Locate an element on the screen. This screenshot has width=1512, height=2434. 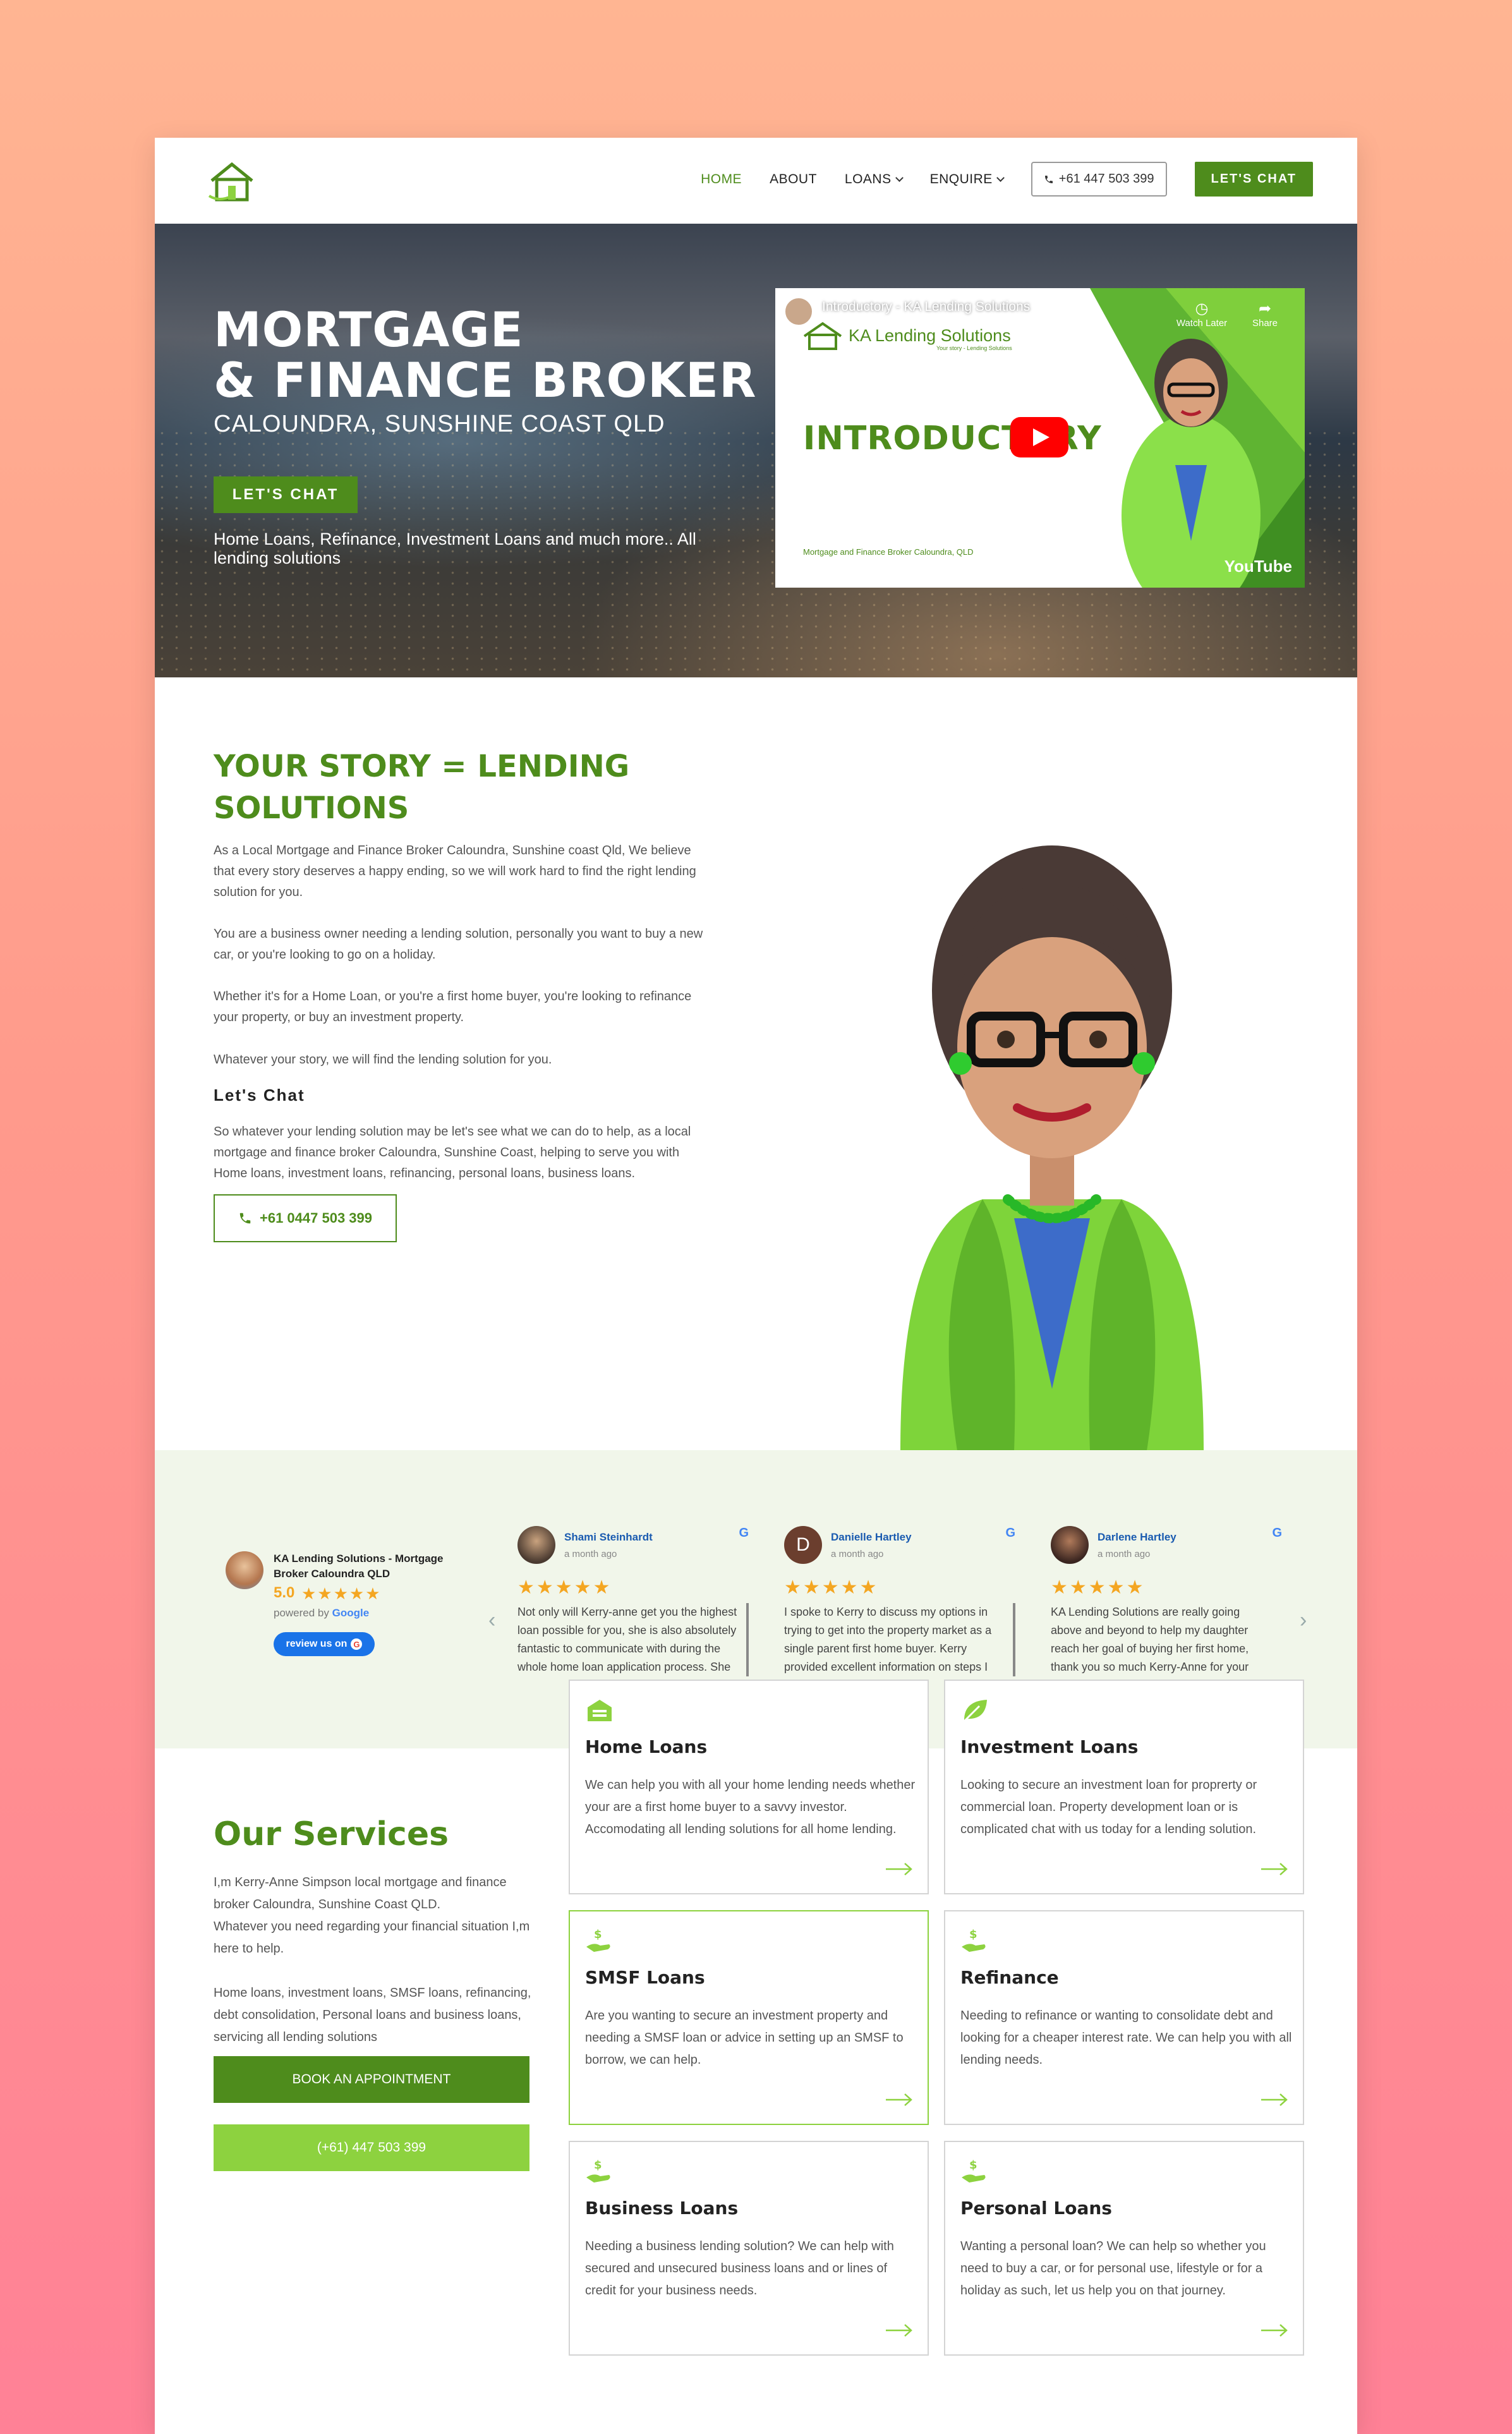
hero-title: MORTGAGE & FINANCE BROKER is located at coordinates (486, 356).